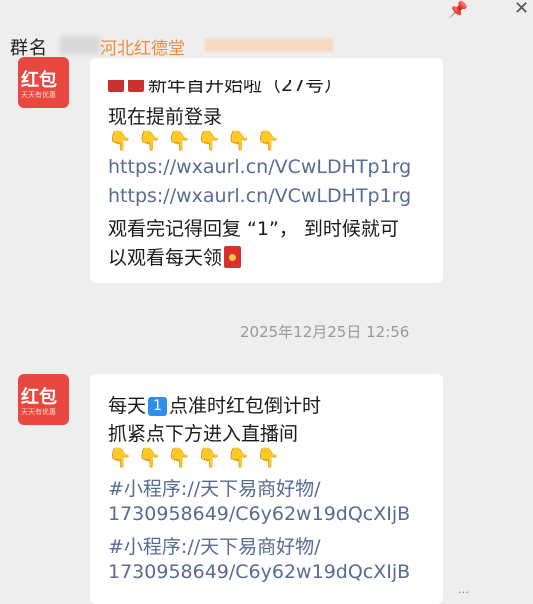  Describe the element at coordinates (142, 49) in the screenshot. I see `chat-title: 河北红德堂` at that location.